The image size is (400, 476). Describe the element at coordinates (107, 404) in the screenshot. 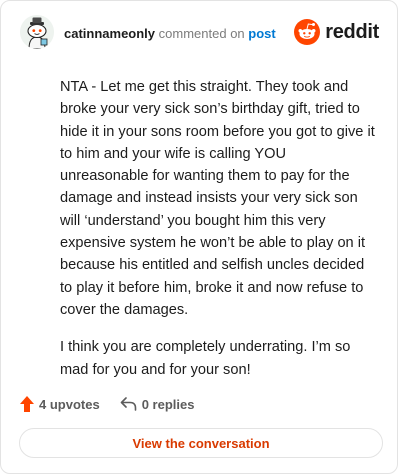

I see `comment-actions: 4 upvotes 0 replies` at that location.